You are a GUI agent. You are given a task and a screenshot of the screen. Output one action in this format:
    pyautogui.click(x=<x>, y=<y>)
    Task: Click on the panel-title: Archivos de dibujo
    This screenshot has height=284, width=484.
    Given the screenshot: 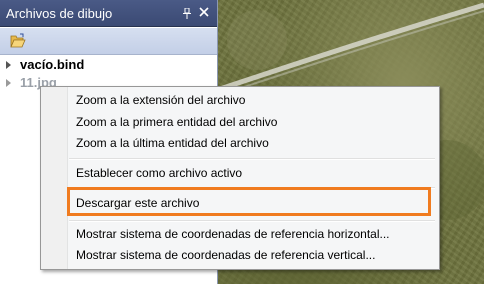 What is the action you would take?
    pyautogui.click(x=59, y=13)
    